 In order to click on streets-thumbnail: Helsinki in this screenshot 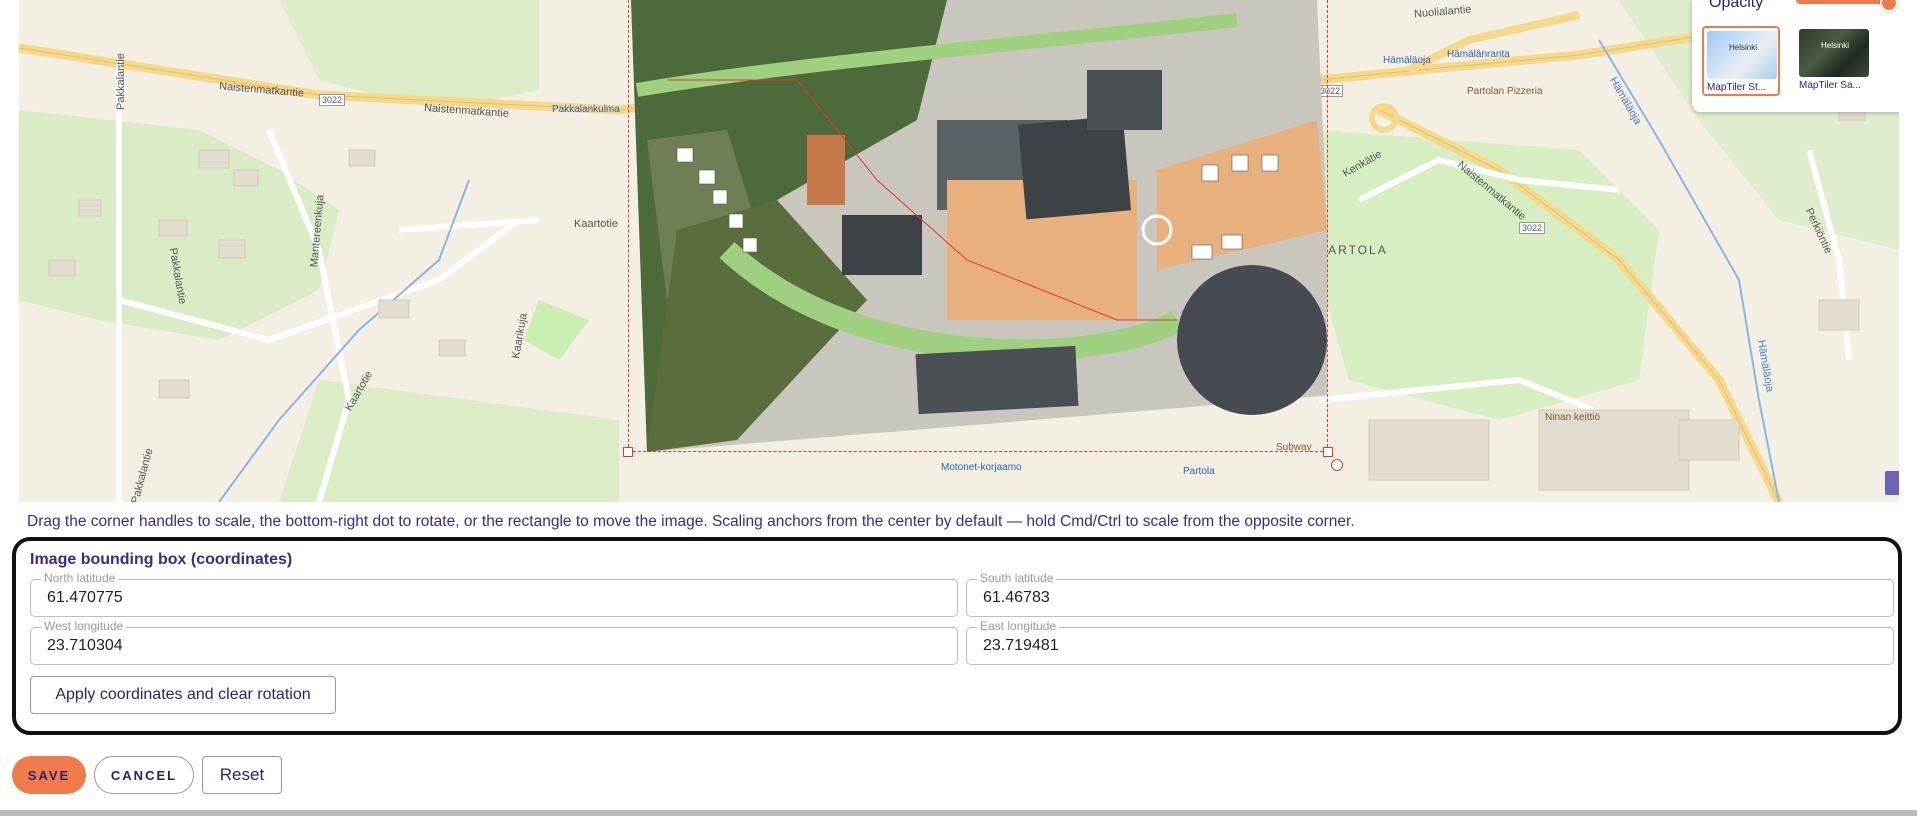, I will do `click(1742, 55)`.